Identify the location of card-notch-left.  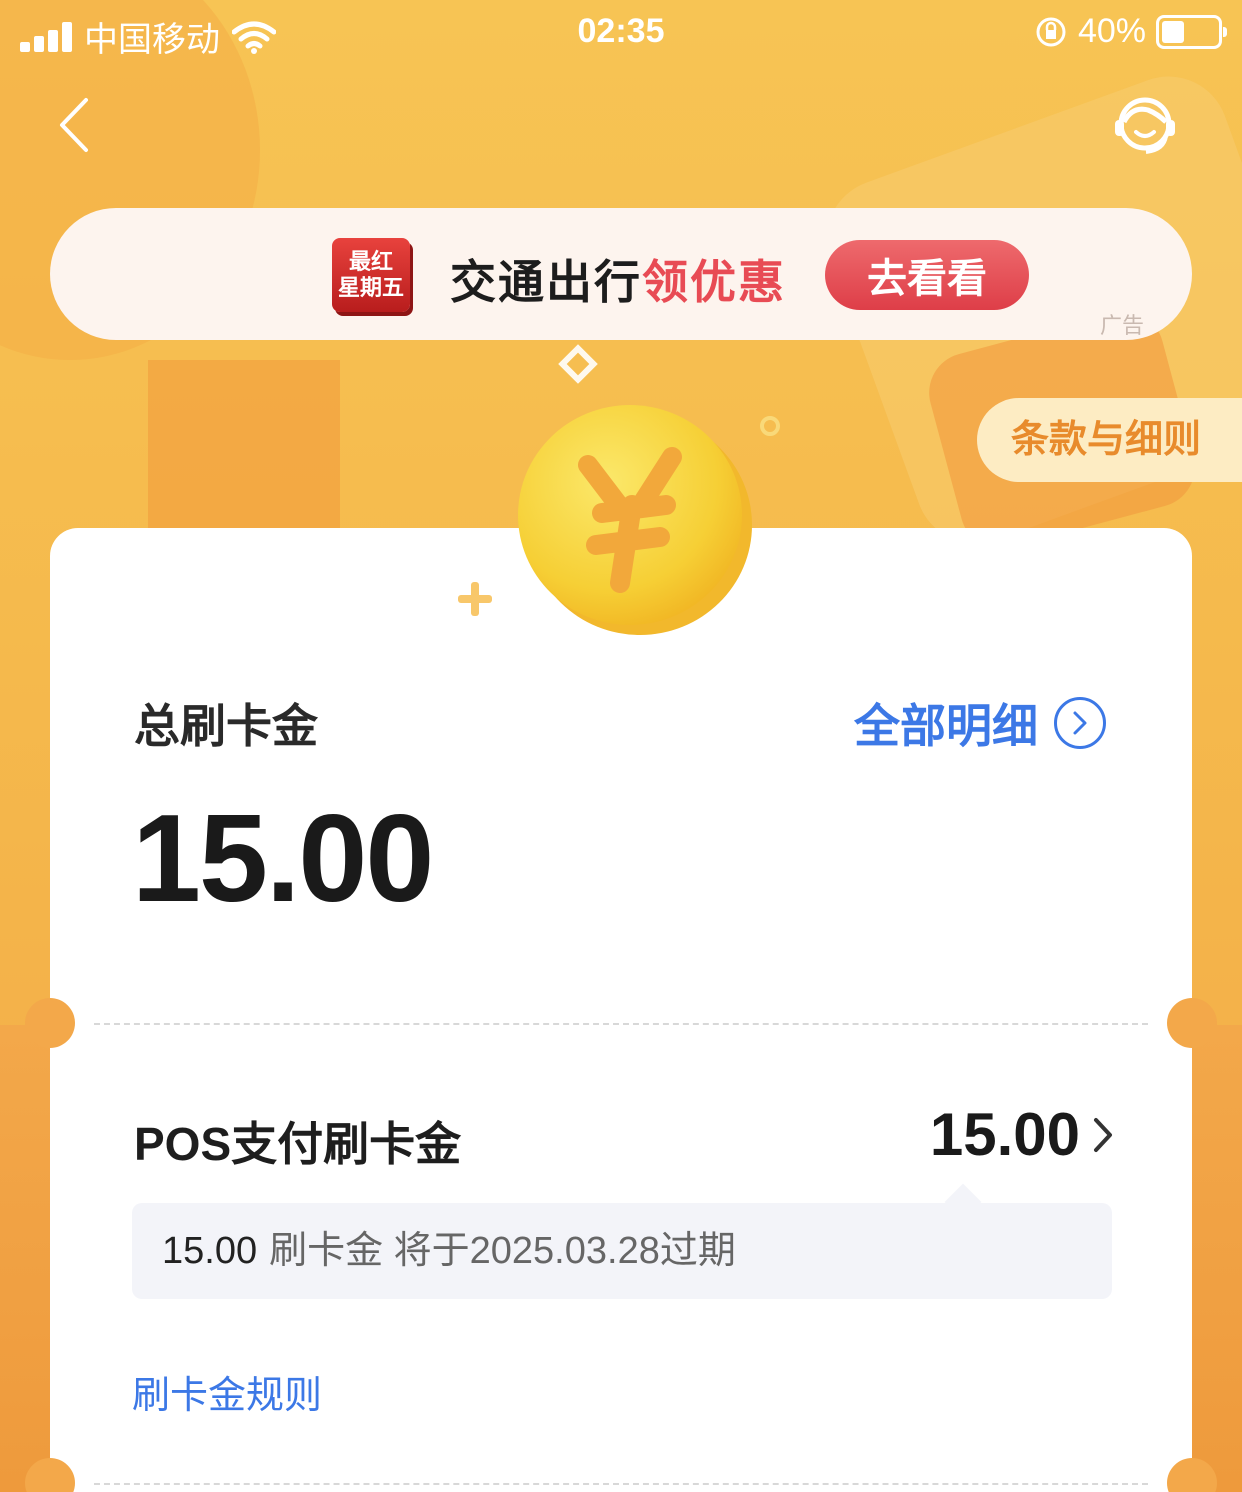
(50, 1023).